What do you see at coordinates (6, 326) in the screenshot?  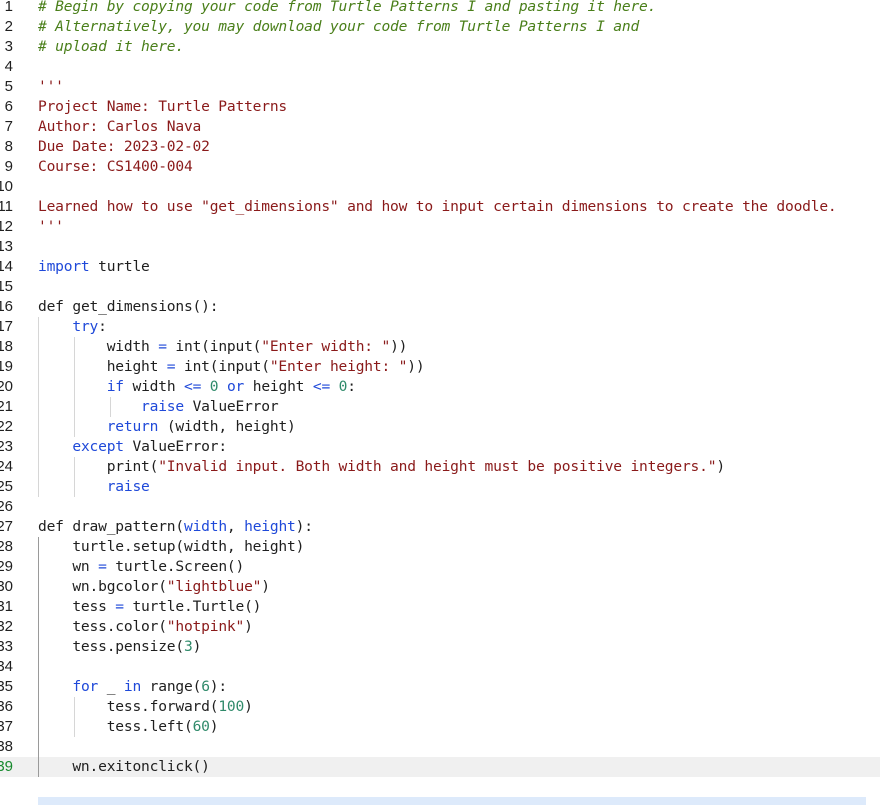 I see `line-number: 17` at bounding box center [6, 326].